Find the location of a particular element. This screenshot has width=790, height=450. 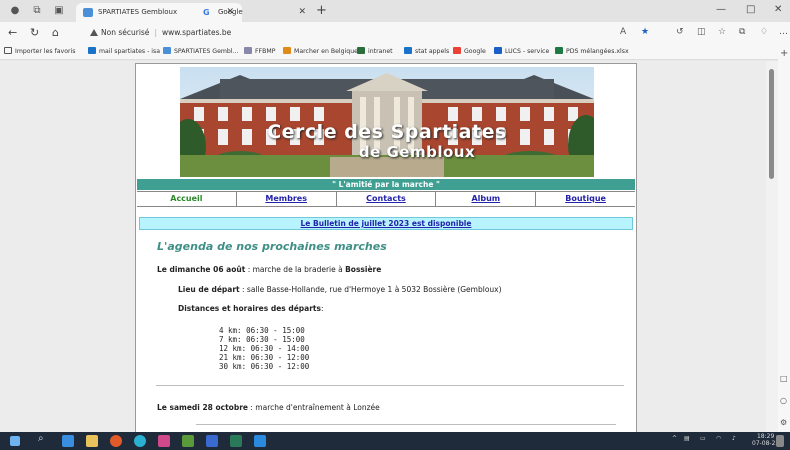

banner-subtitle: de Gembloux is located at coordinates (417, 152).